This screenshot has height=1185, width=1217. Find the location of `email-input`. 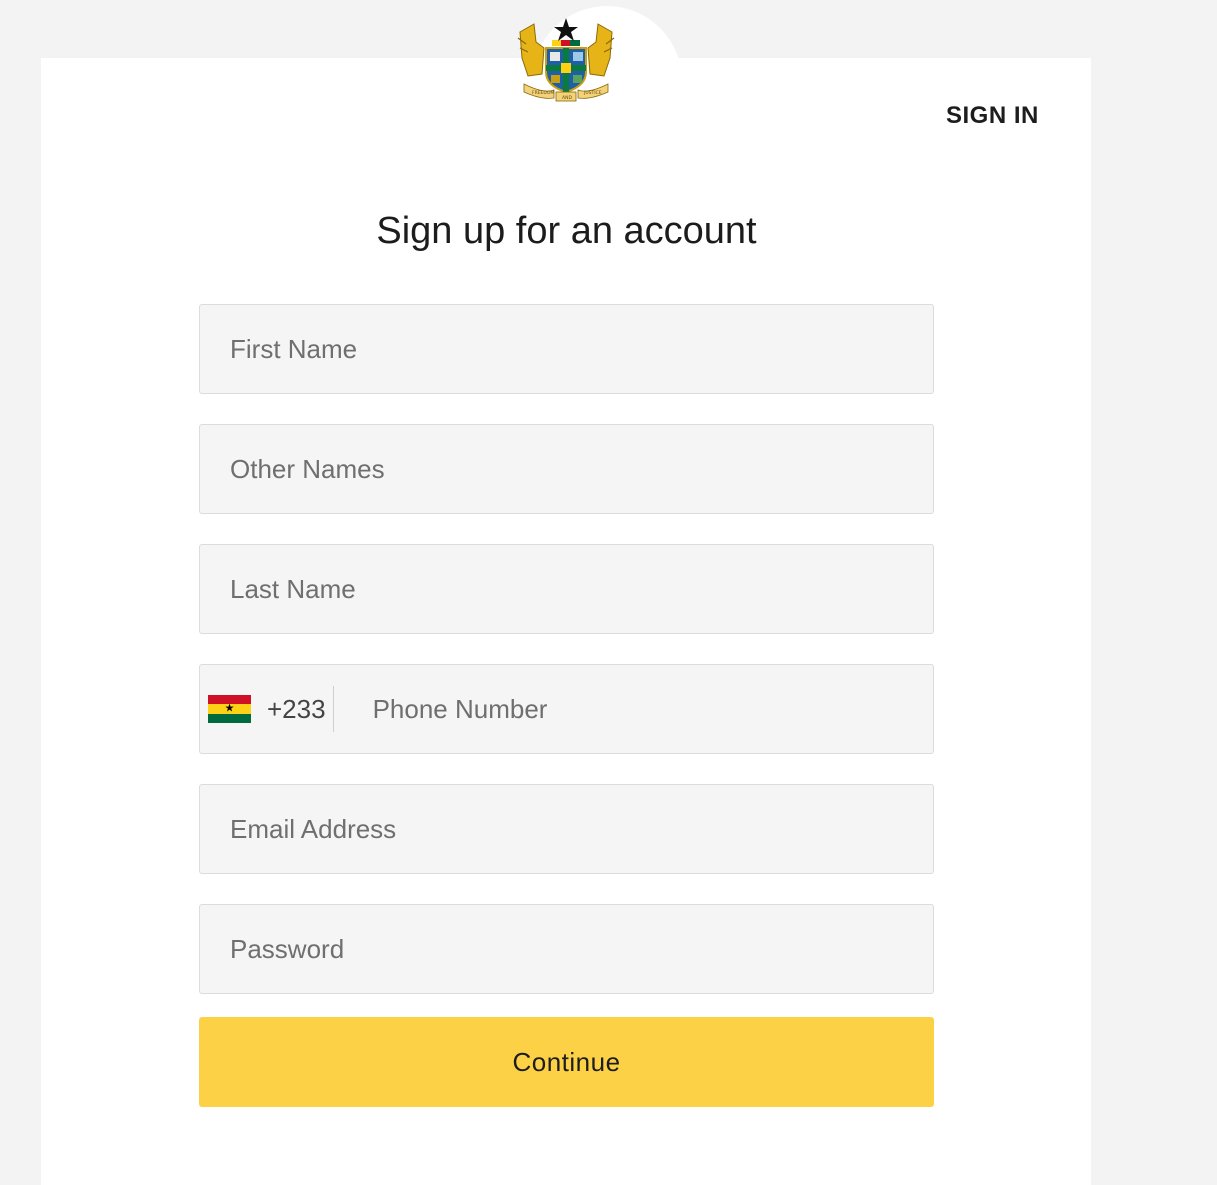

email-input is located at coordinates (566, 829).